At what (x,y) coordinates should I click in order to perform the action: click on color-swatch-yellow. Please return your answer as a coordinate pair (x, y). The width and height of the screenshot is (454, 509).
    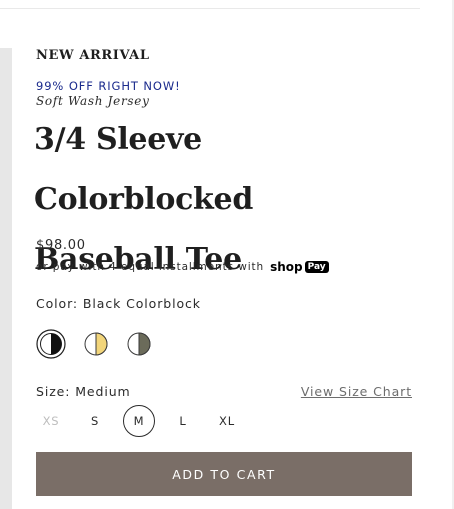
    Looking at the image, I should click on (96, 344).